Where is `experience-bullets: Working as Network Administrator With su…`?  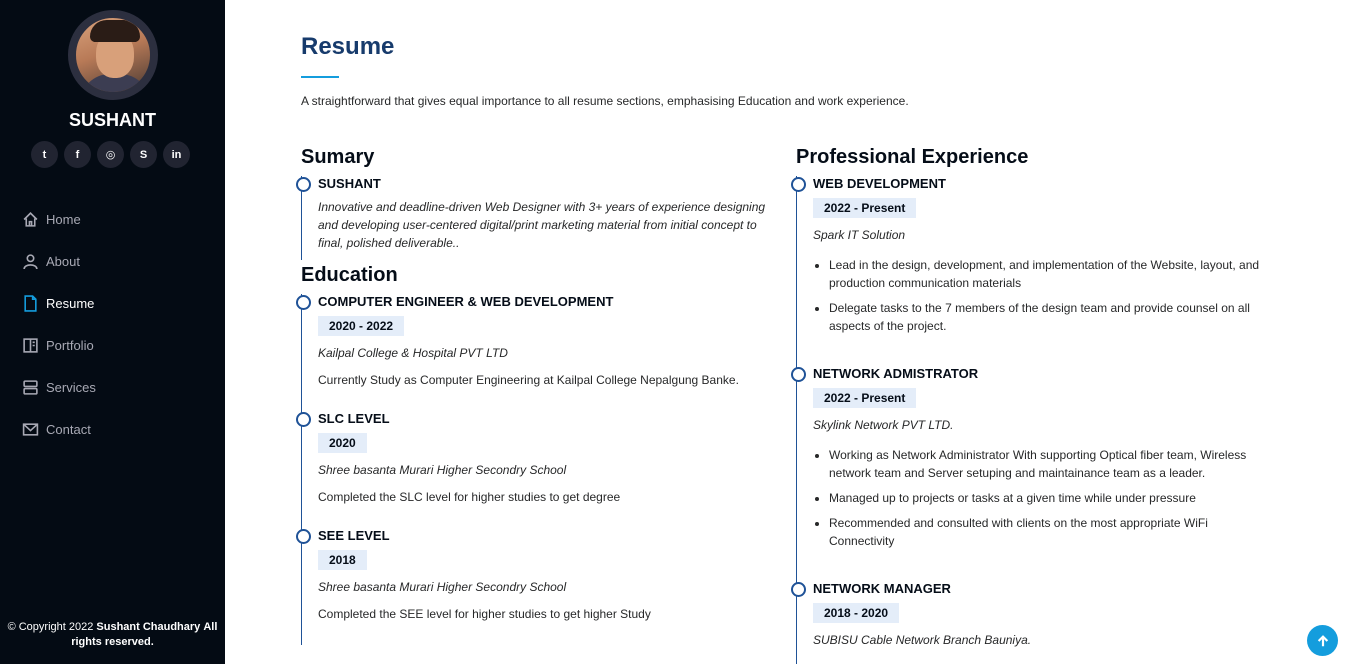
experience-bullets: Working as Network Administrator With su… is located at coordinates (1044, 498).